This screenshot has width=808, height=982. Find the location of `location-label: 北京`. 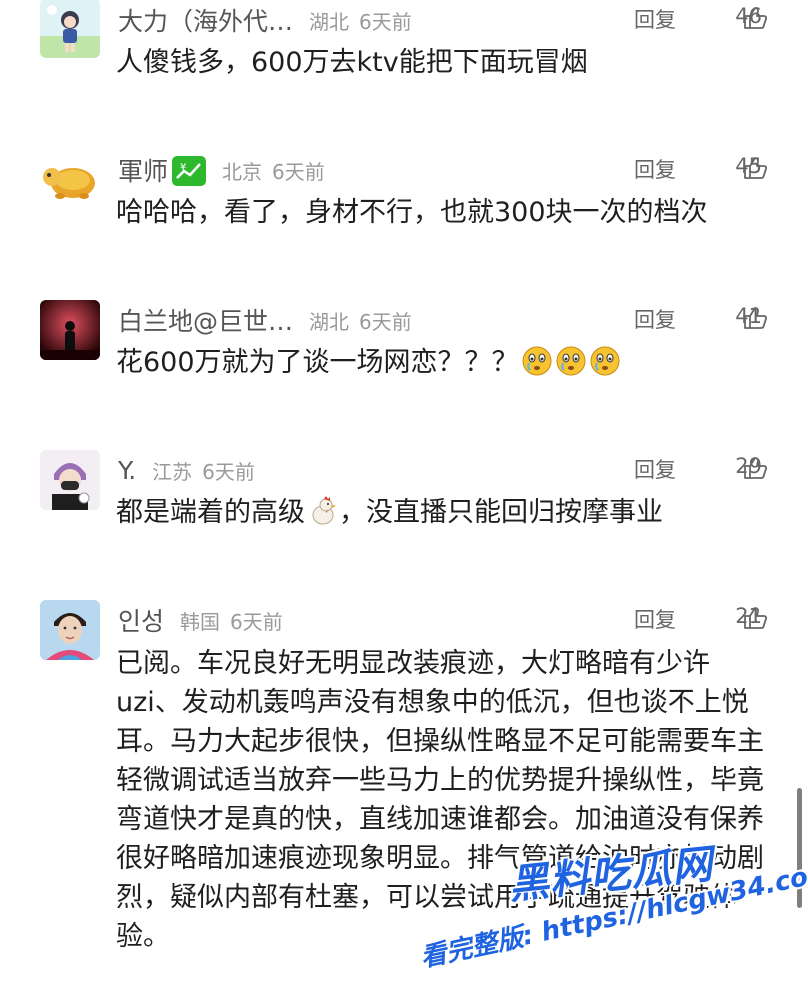

location-label: 北京 is located at coordinates (242, 171).